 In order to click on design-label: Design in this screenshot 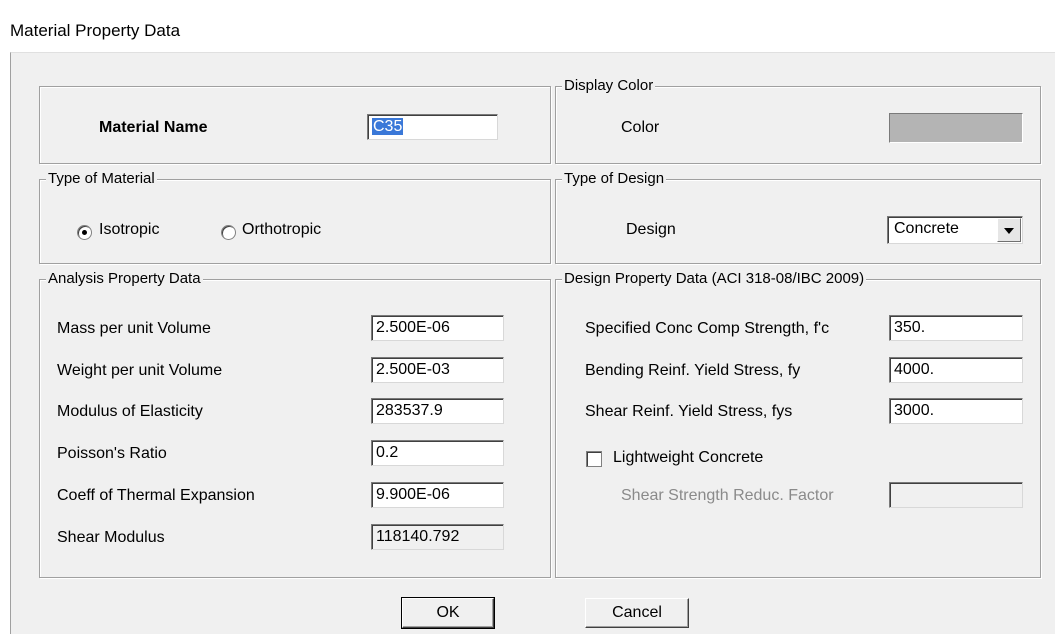, I will do `click(651, 229)`.